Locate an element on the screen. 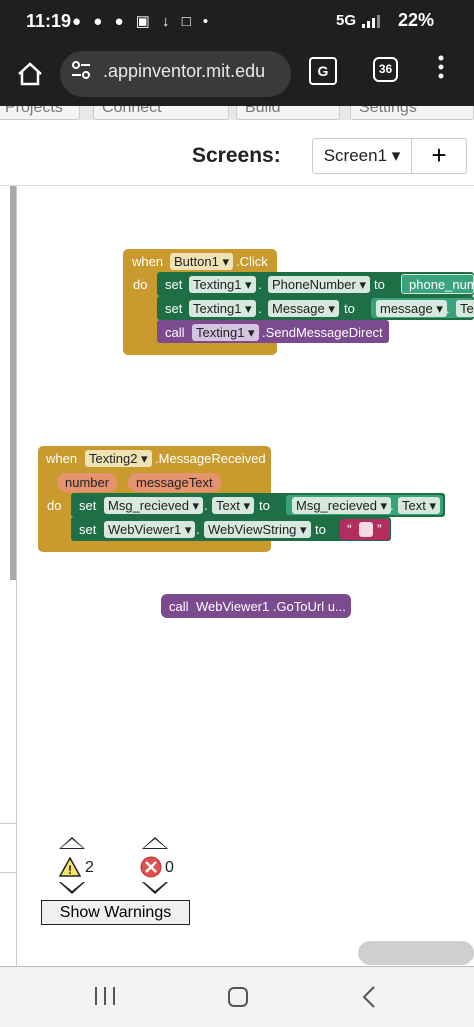  notification-icons: ● ● ● ▣ ↓ □ • is located at coordinates (142, 21).